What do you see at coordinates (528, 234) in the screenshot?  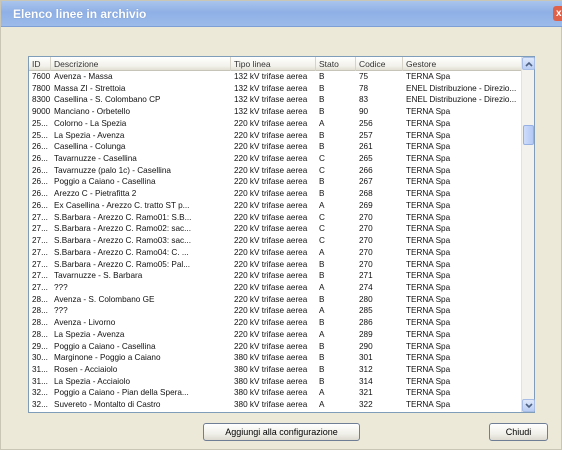 I see `vertical-scrollbar` at bounding box center [528, 234].